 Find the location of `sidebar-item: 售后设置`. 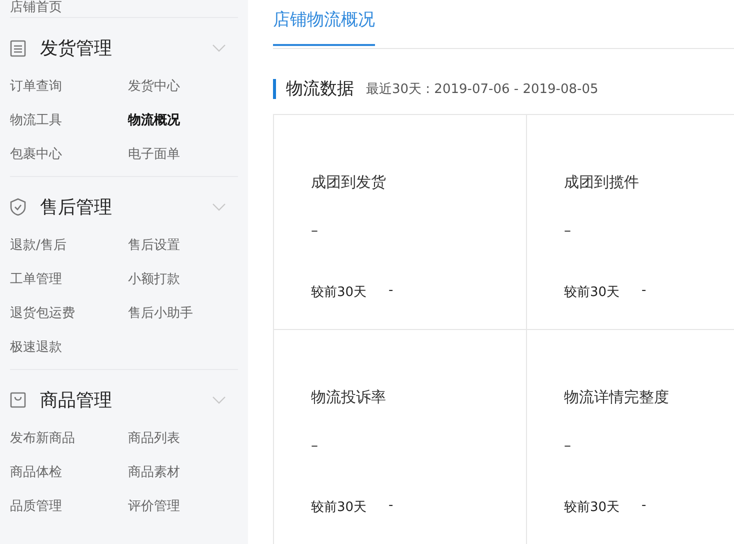

sidebar-item: 售后设置 is located at coordinates (154, 246).